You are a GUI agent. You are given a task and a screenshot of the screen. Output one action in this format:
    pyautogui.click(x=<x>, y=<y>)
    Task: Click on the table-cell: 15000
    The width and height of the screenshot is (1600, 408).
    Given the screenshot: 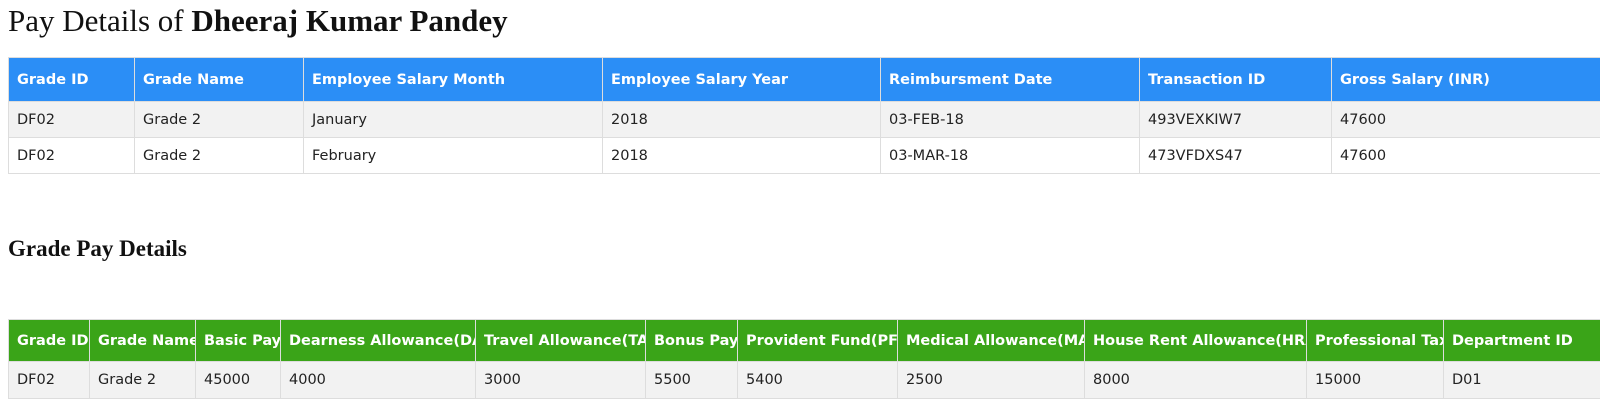 What is the action you would take?
    pyautogui.click(x=1375, y=380)
    